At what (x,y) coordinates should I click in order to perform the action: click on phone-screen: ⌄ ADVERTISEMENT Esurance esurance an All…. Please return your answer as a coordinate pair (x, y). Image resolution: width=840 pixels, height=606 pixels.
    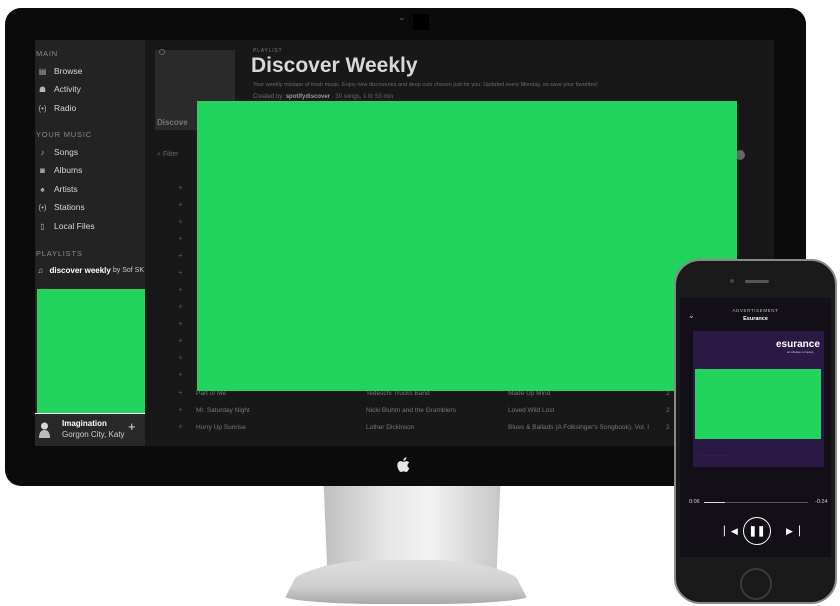
    Looking at the image, I should click on (755, 427).